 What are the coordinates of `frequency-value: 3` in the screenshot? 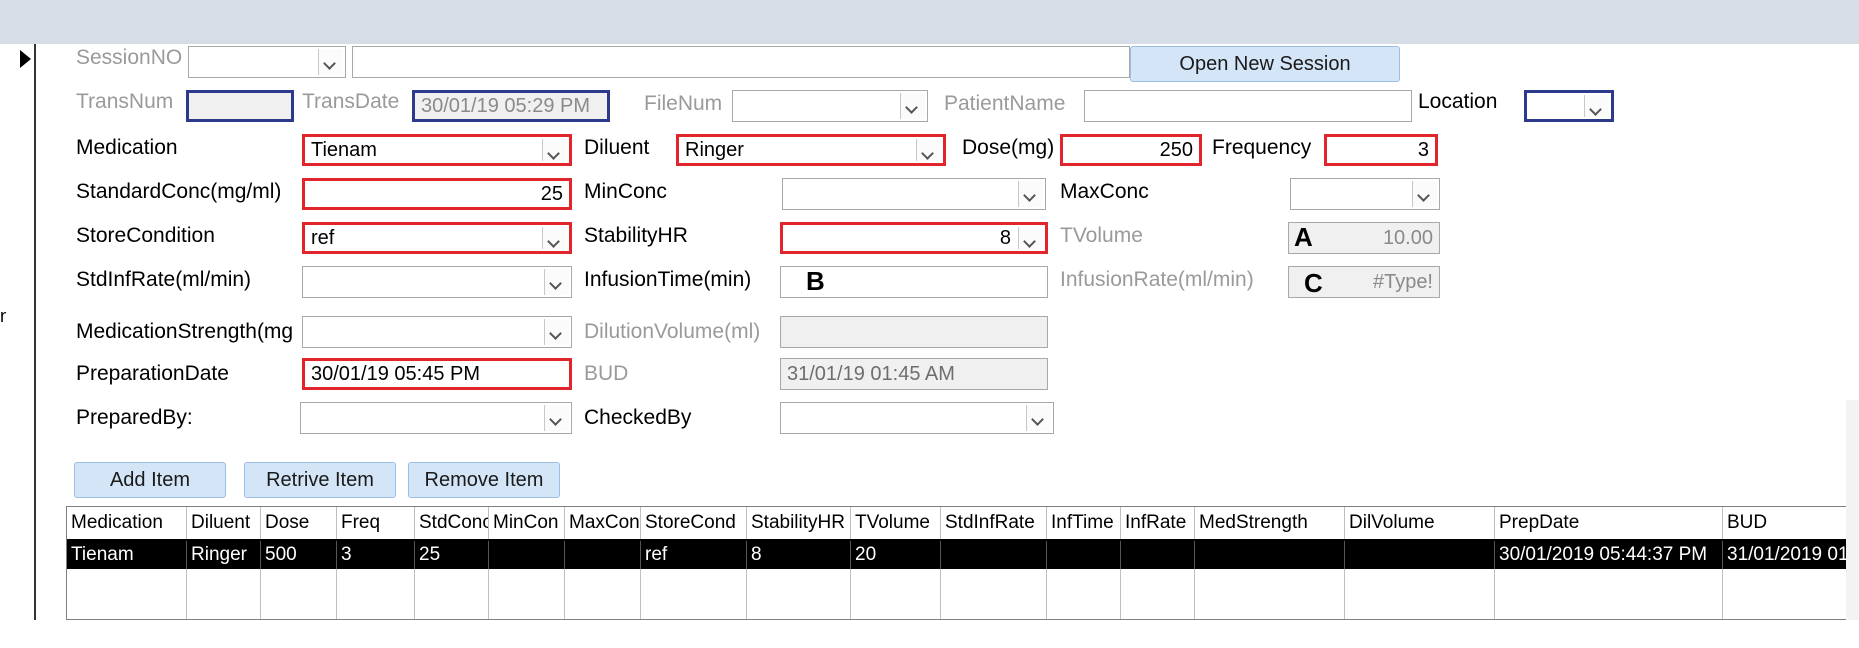 It's located at (1423, 150).